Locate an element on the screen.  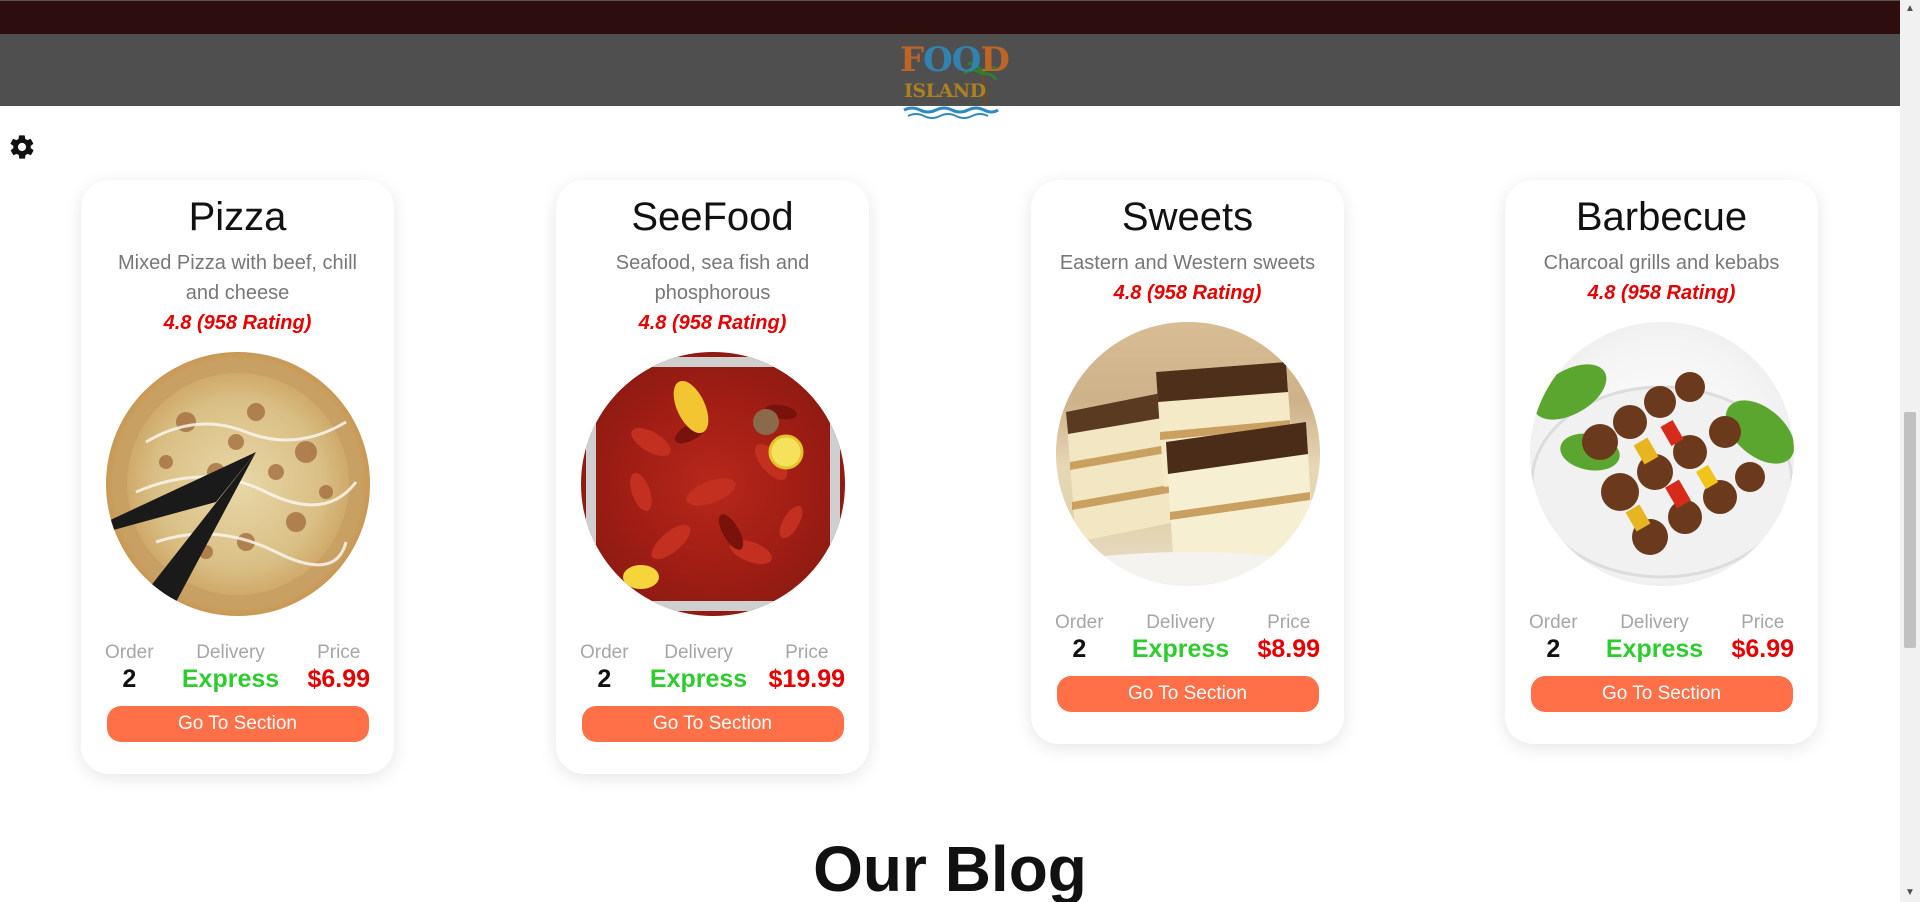
blog-section-title: Our Blog is located at coordinates (950, 867).